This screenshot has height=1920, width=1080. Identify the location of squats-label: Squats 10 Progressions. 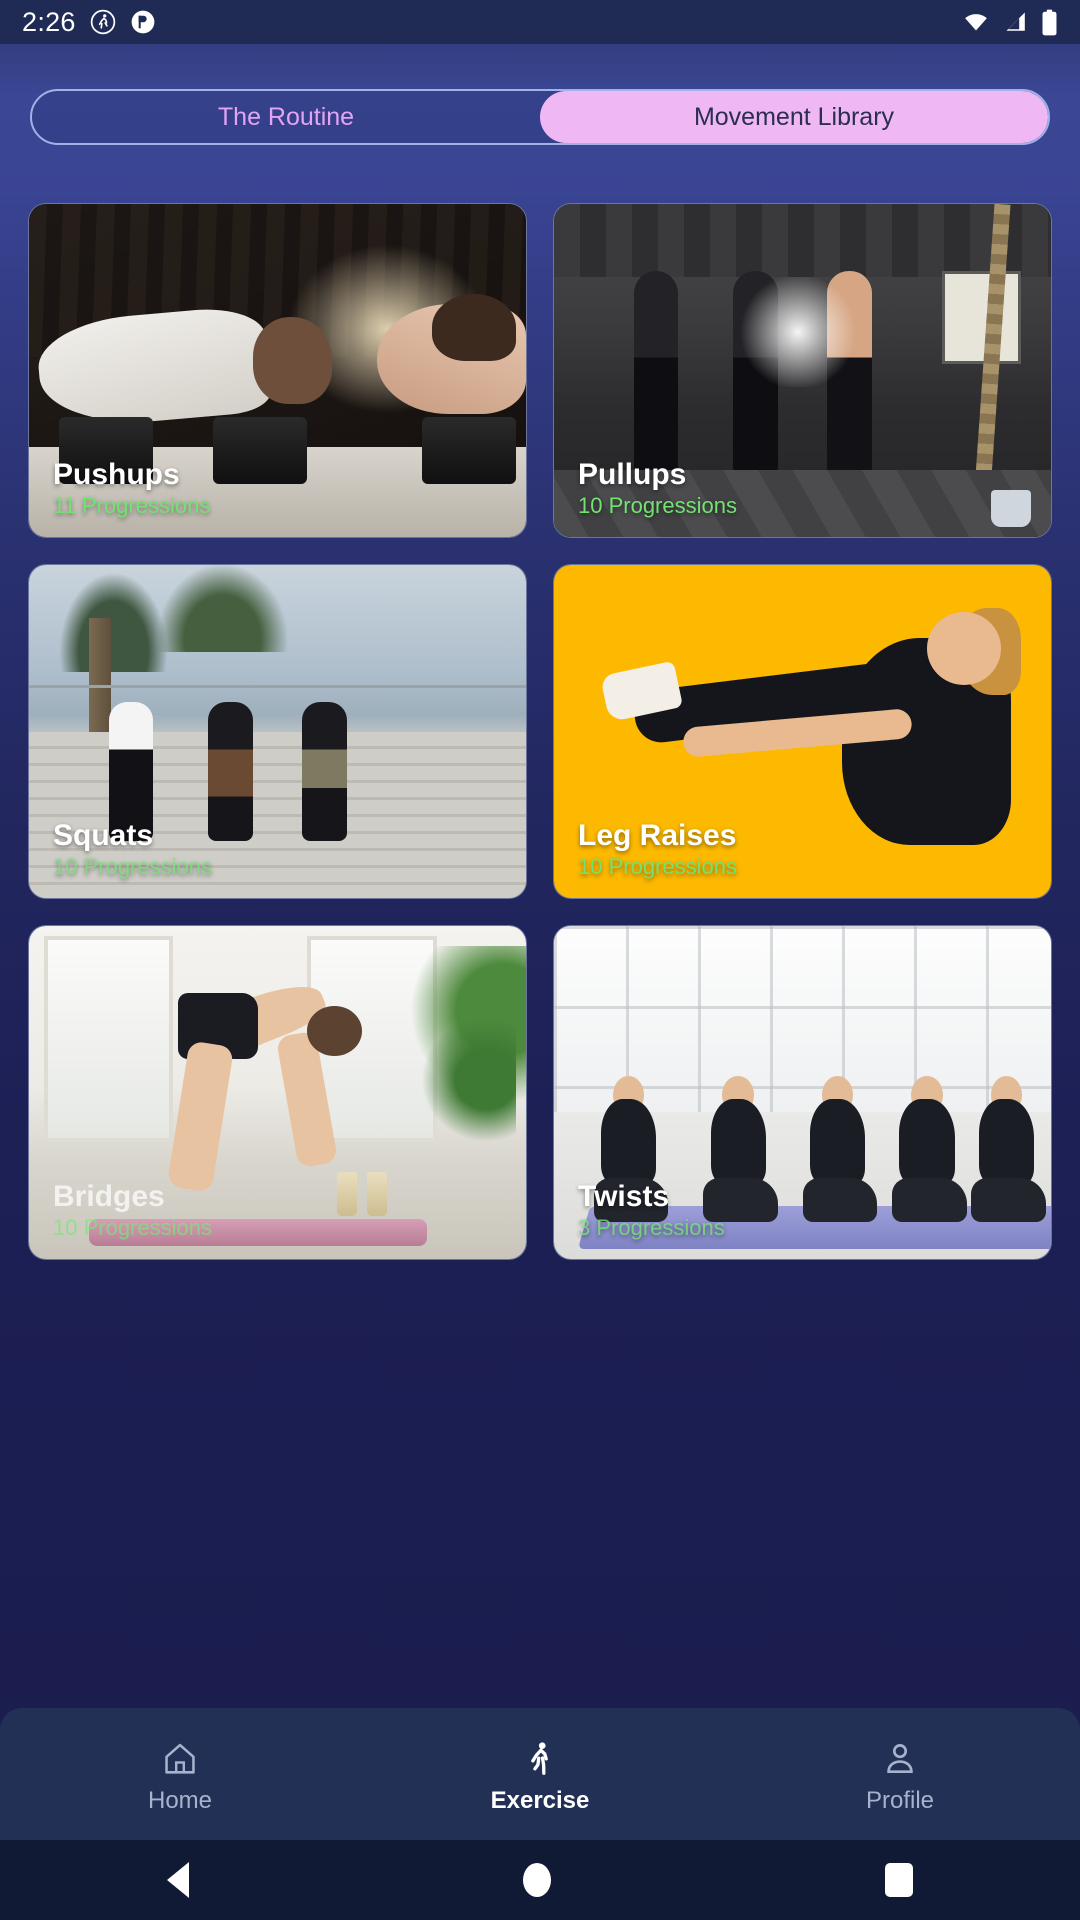
(132, 849).